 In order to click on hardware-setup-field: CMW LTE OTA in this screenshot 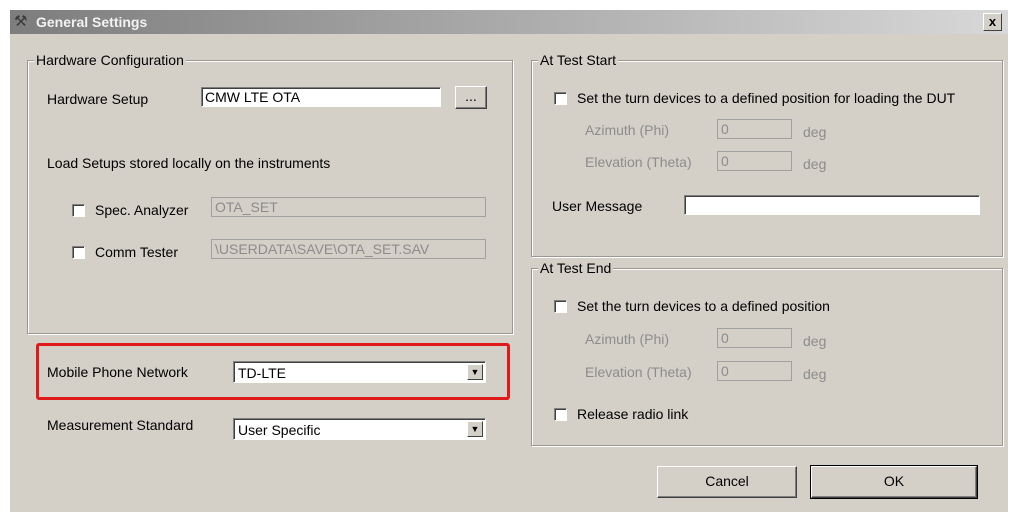, I will do `click(321, 97)`.